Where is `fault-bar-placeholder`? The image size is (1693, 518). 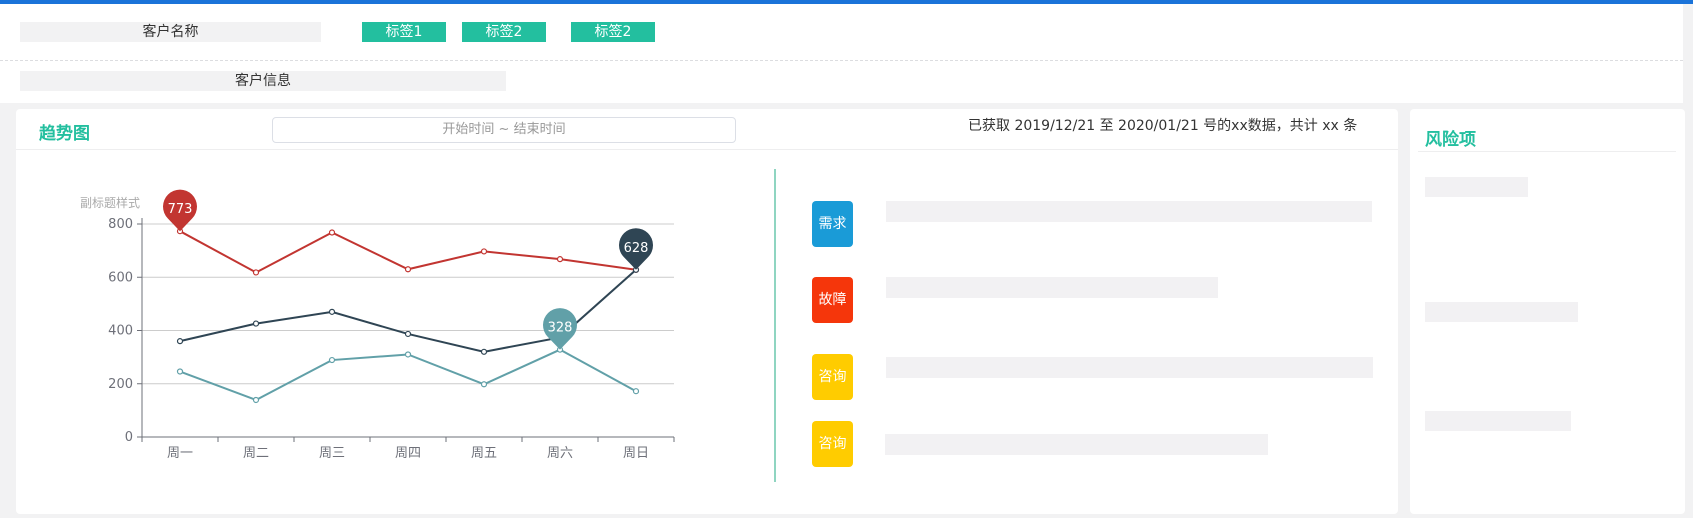 fault-bar-placeholder is located at coordinates (1052, 287).